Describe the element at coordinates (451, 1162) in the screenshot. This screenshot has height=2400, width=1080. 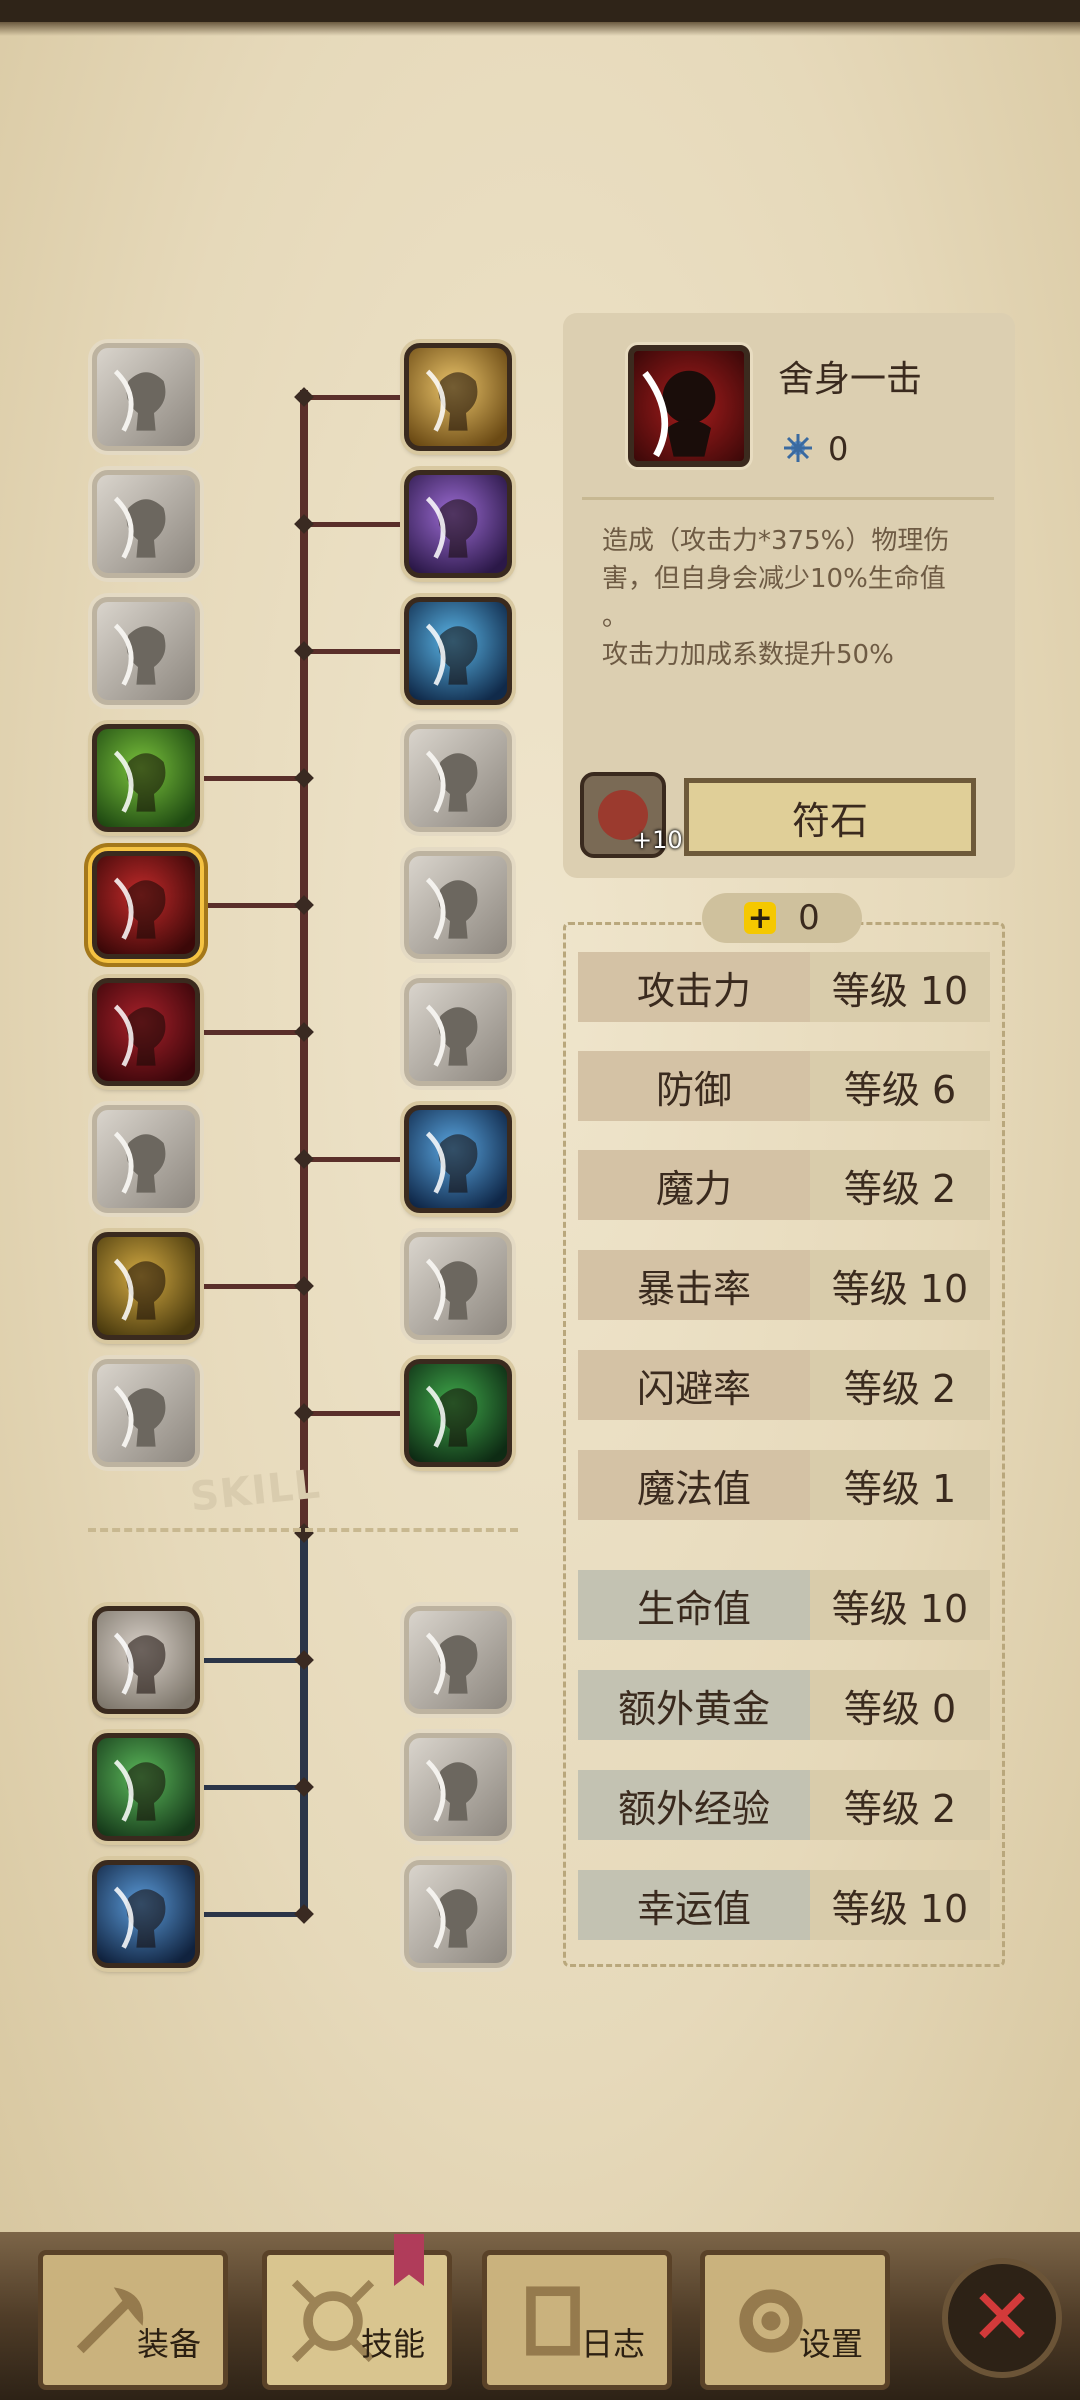
I see `wind-blade-icon` at that location.